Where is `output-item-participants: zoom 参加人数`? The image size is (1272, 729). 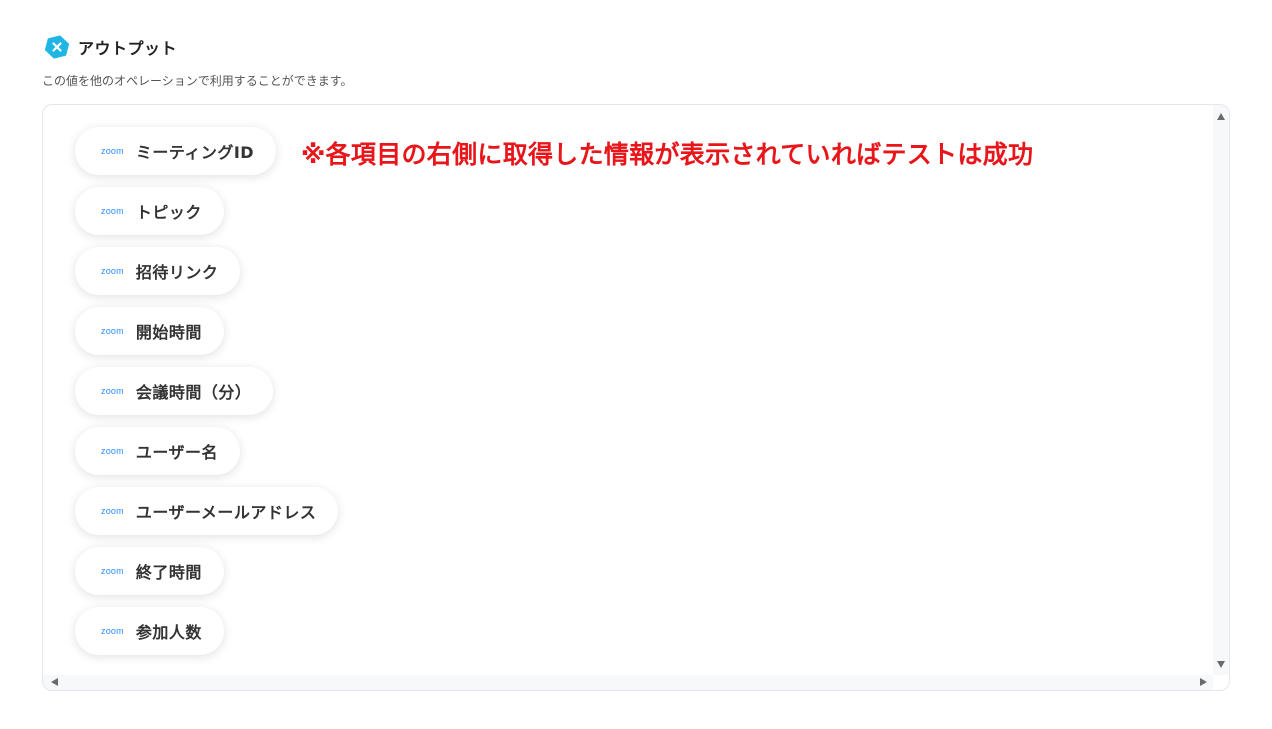 output-item-participants: zoom 参加人数 is located at coordinates (149, 631).